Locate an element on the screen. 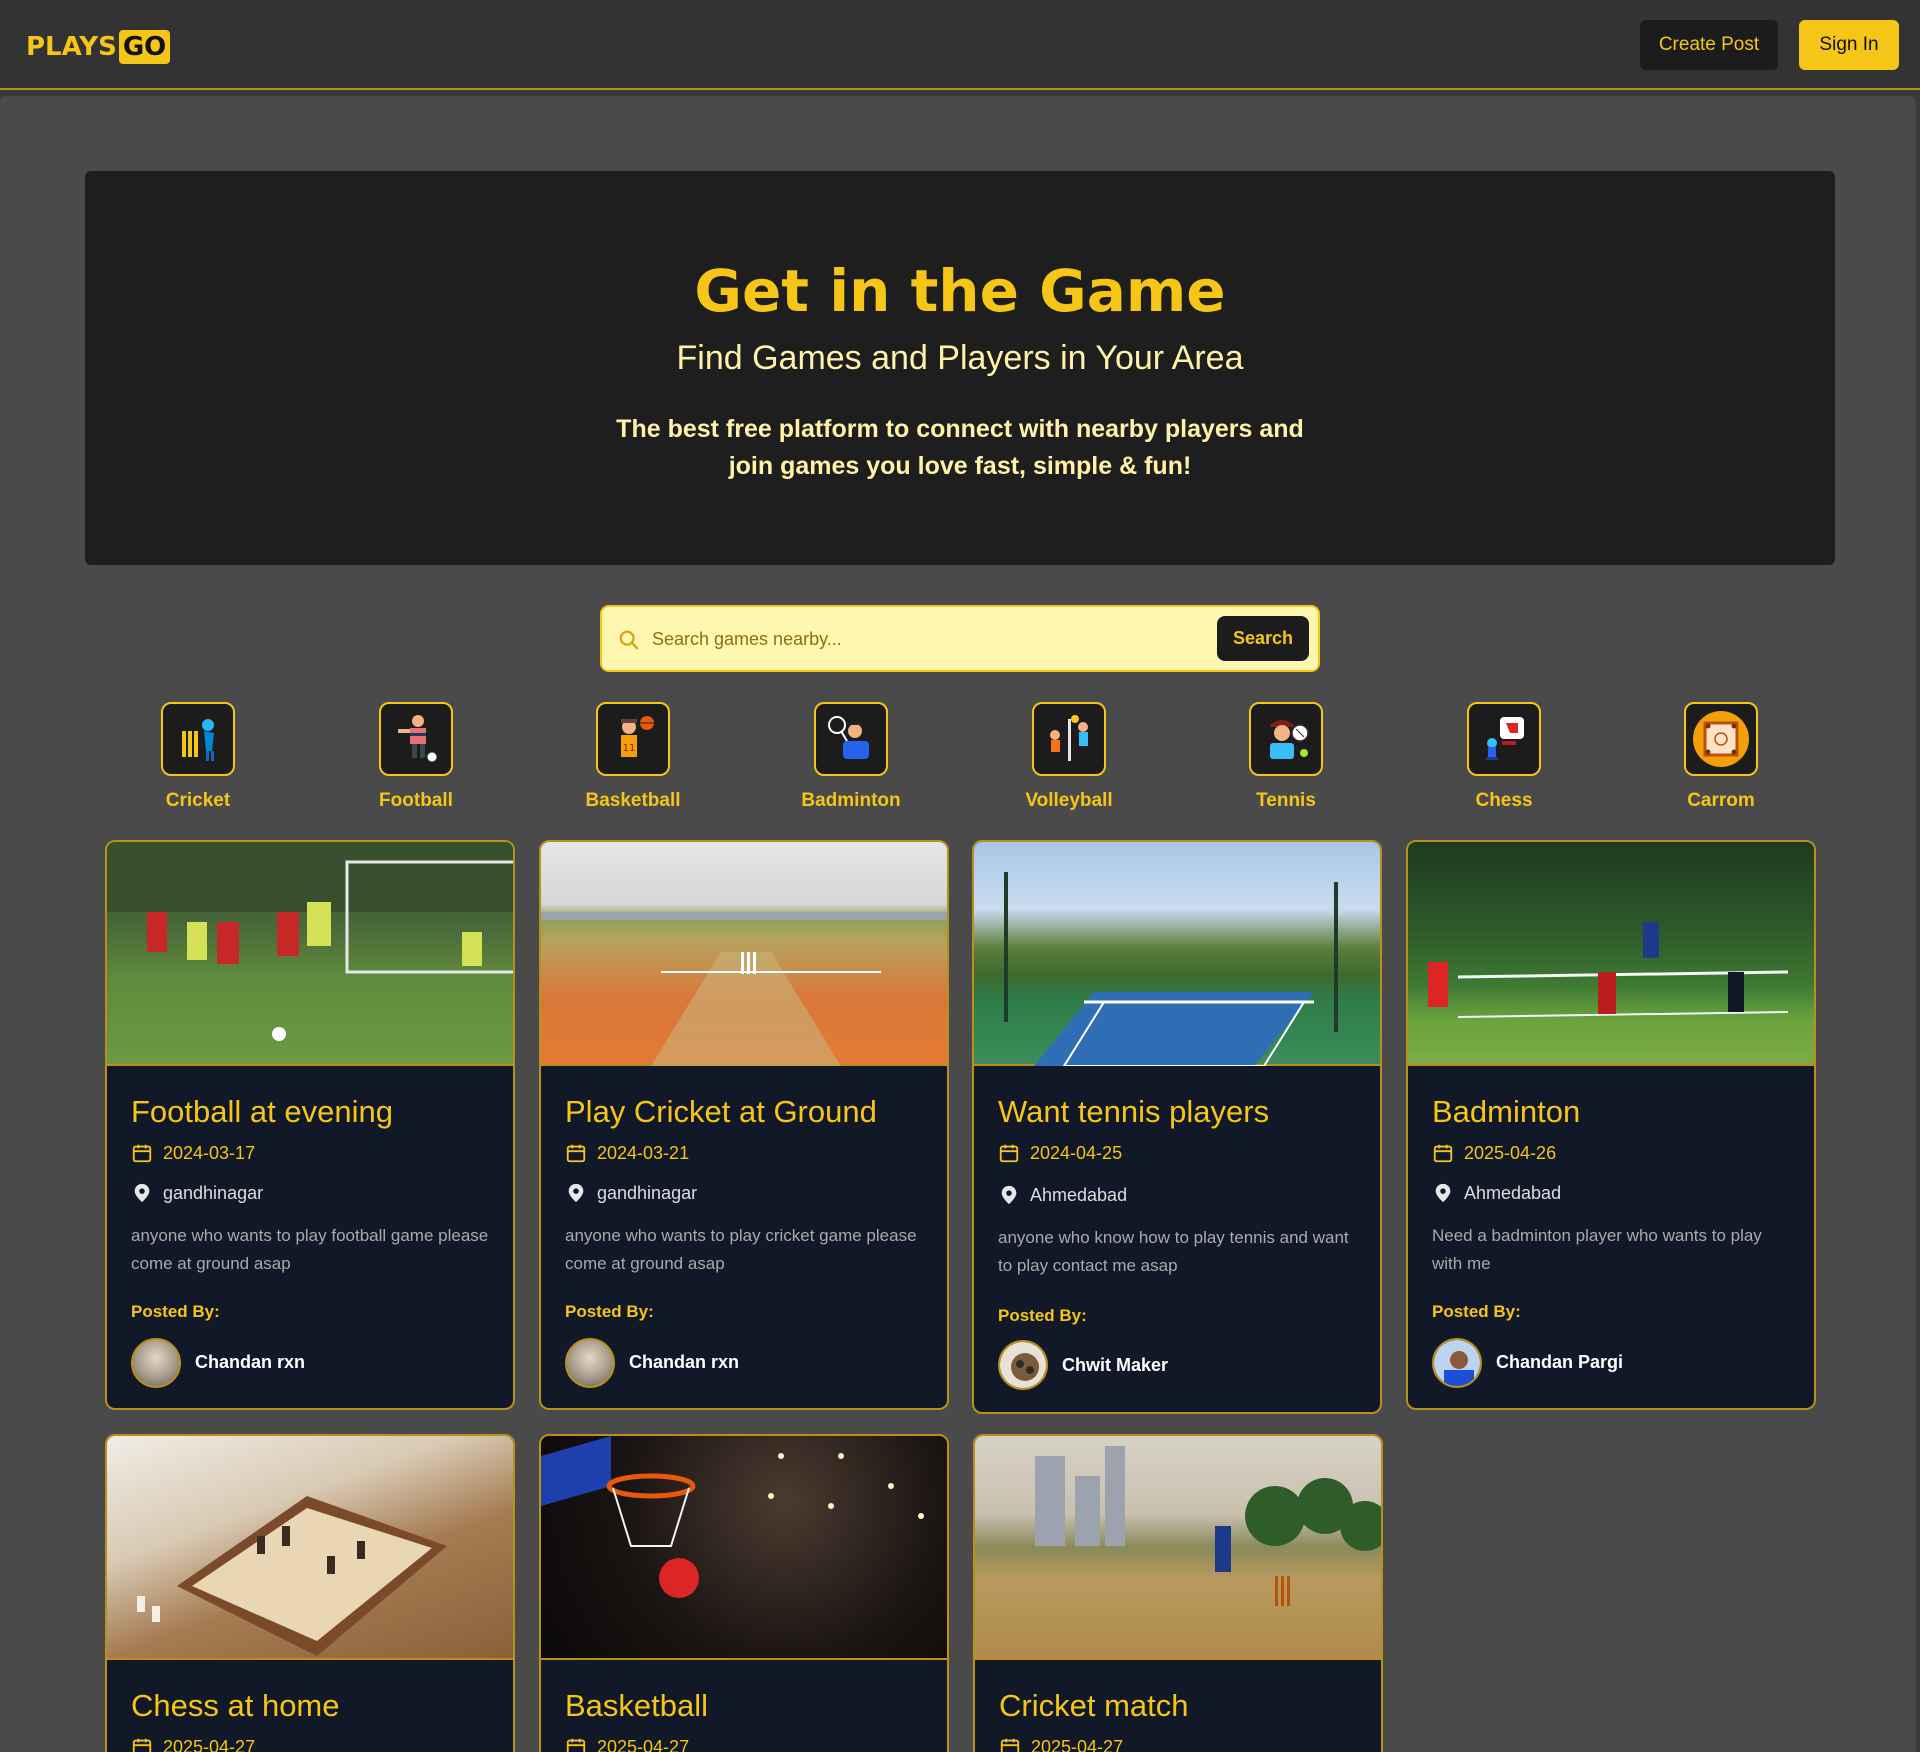 This screenshot has width=1920, height=1752. post-image-basketball is located at coordinates (744, 1548).